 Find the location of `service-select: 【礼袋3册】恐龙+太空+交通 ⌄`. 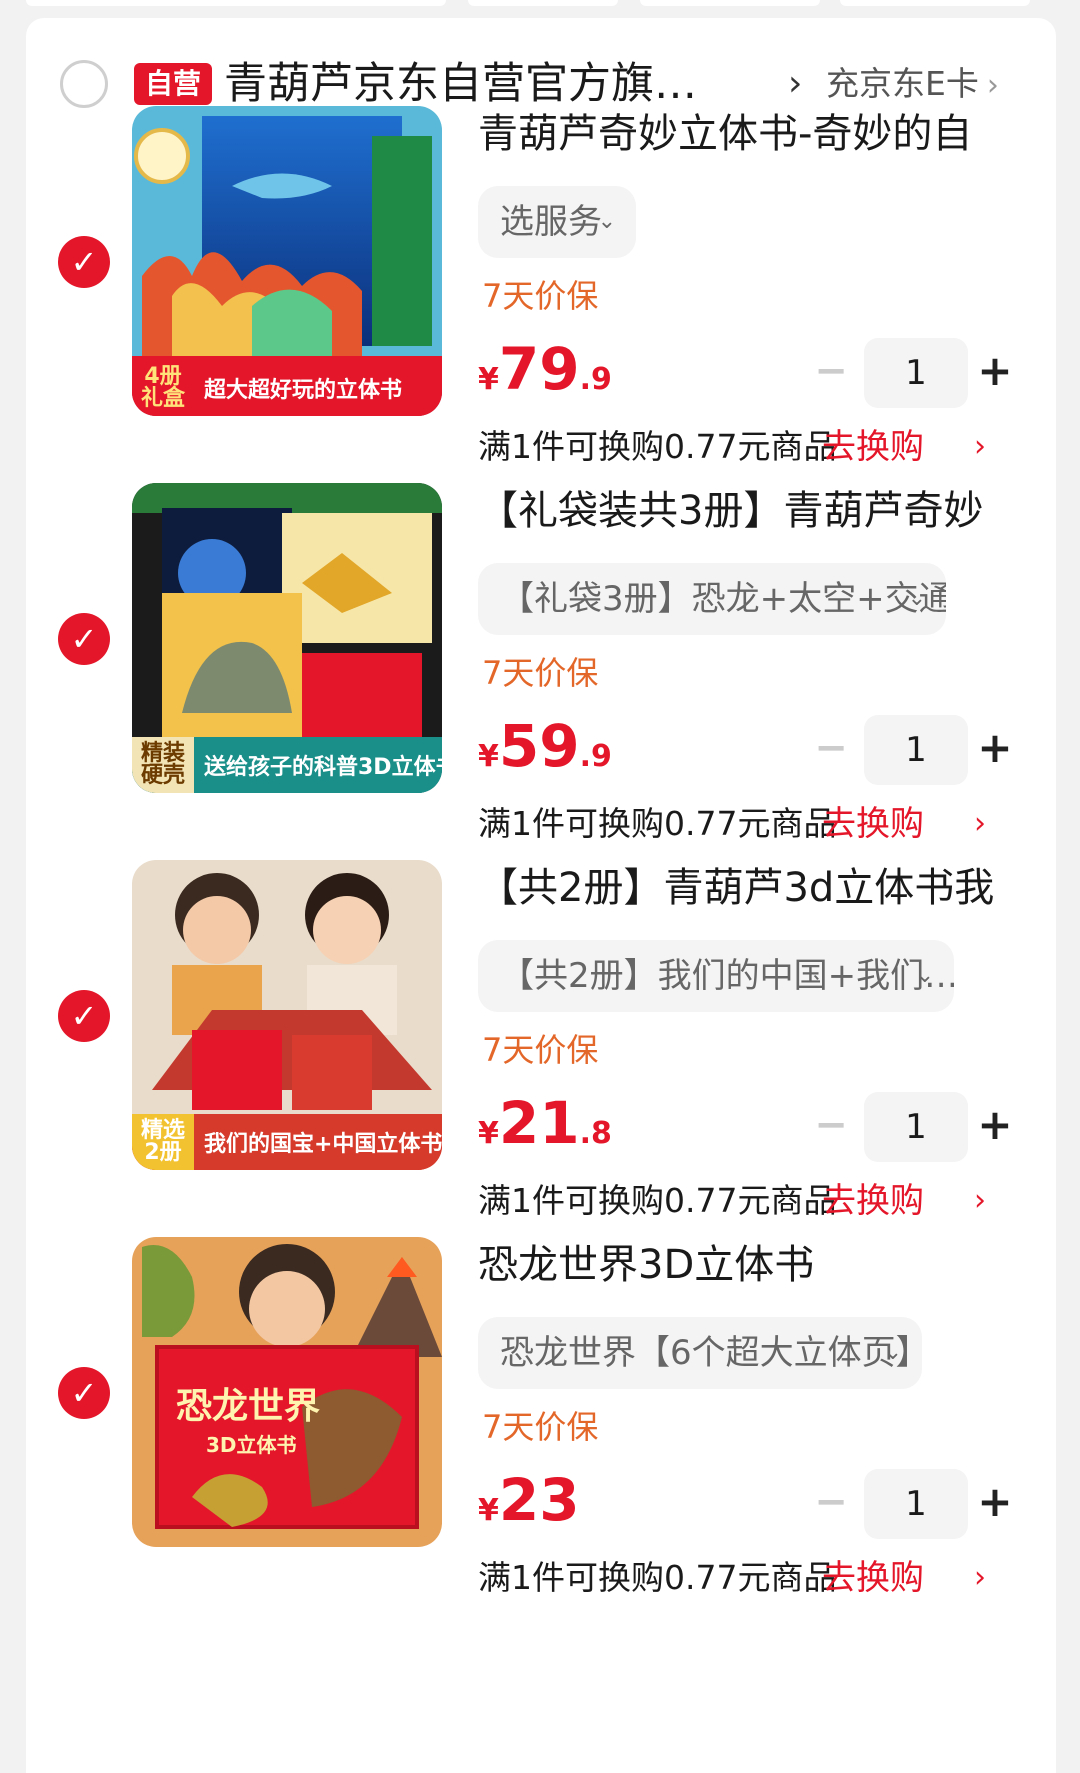

service-select: 【礼袋3册】恐龙+太空+交通 ⌄ is located at coordinates (712, 599).